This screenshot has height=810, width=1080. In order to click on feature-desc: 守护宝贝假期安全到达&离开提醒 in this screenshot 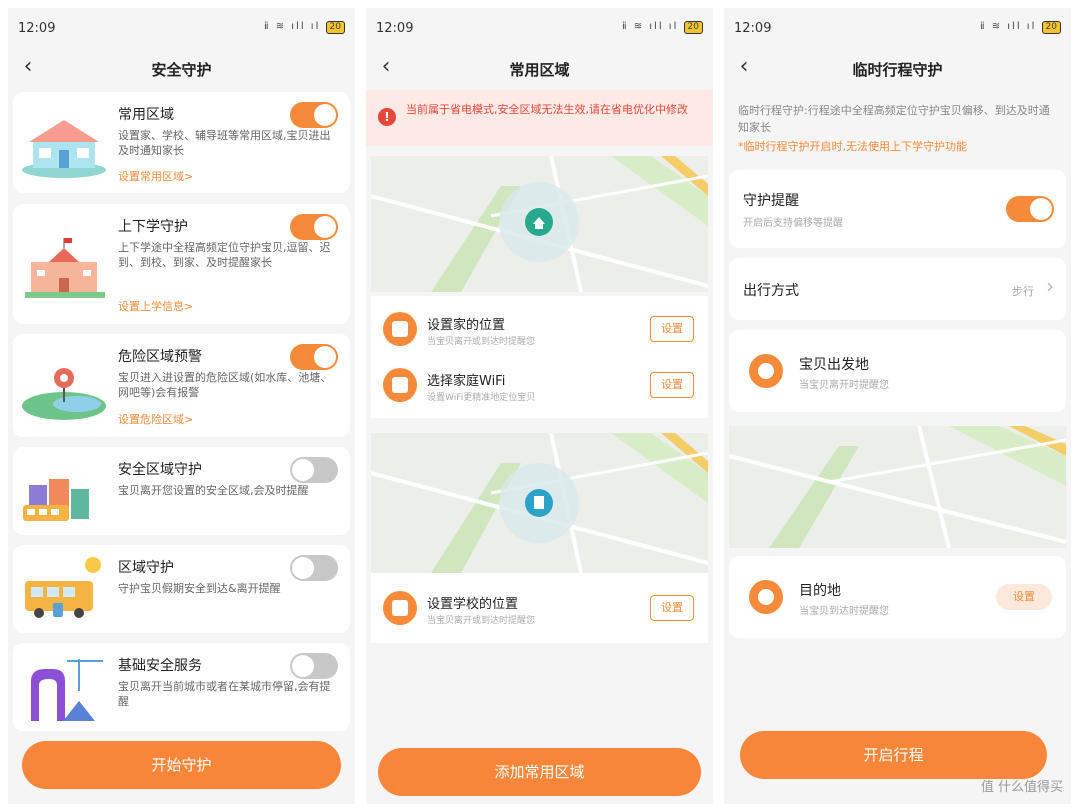, I will do `click(199, 588)`.